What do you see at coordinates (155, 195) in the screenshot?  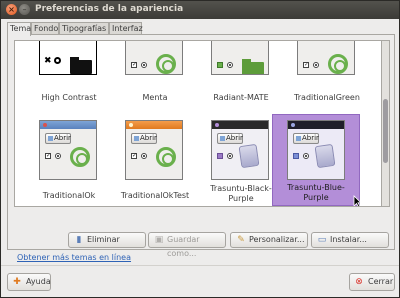 I see `theme-name: TraditionalOkTest` at bounding box center [155, 195].